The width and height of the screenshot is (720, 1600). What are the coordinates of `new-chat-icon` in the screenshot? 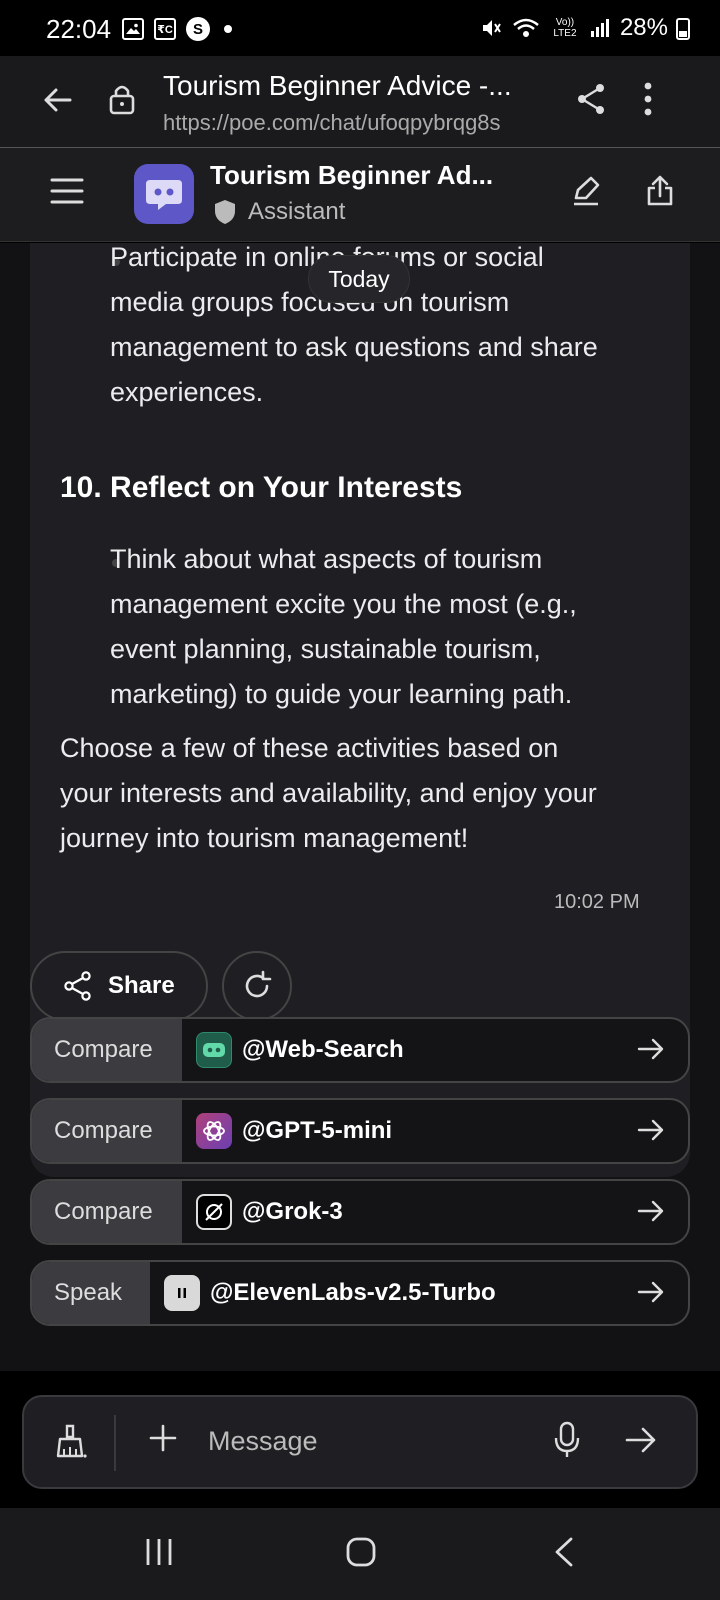 It's located at (586, 194).